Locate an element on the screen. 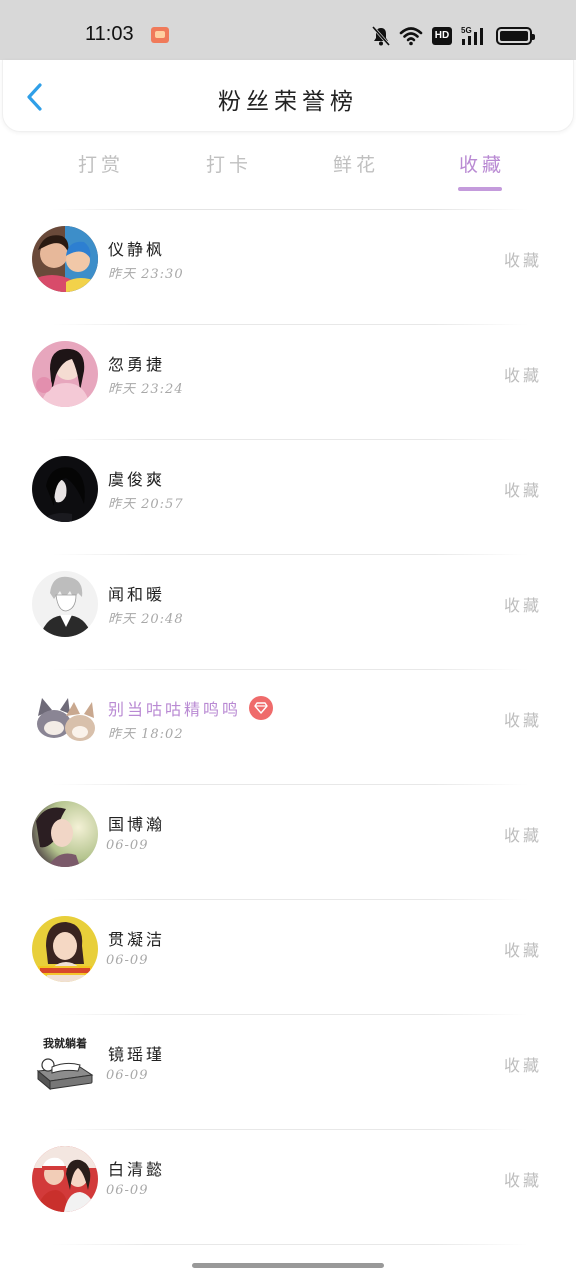 The height and width of the screenshot is (1280, 576). fan-name: 虞俊爽 is located at coordinates (137, 479).